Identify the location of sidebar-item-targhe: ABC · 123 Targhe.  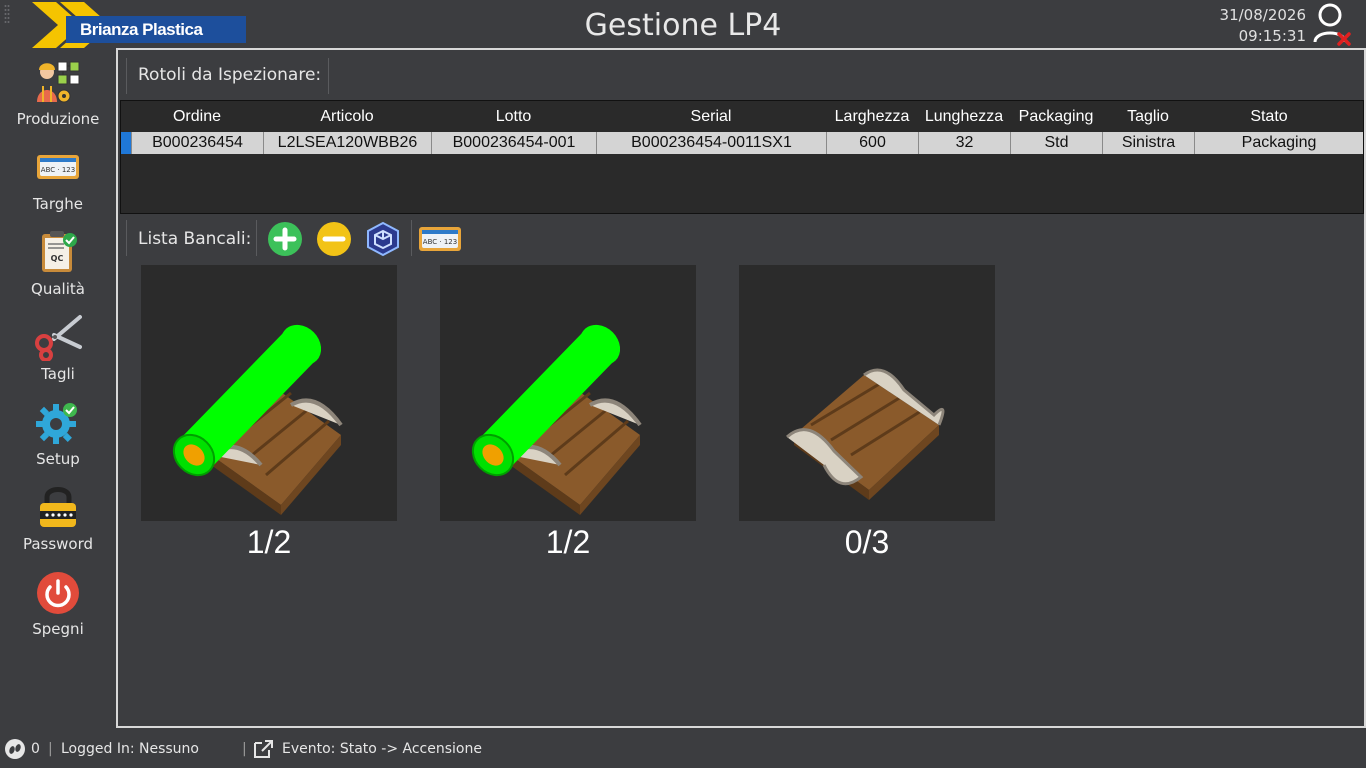
(58, 179).